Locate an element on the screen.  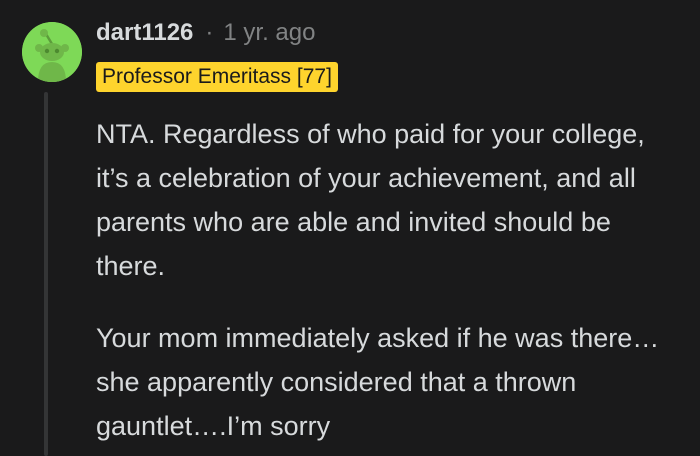
comment-timestamp: 1 yr. ago is located at coordinates (269, 33).